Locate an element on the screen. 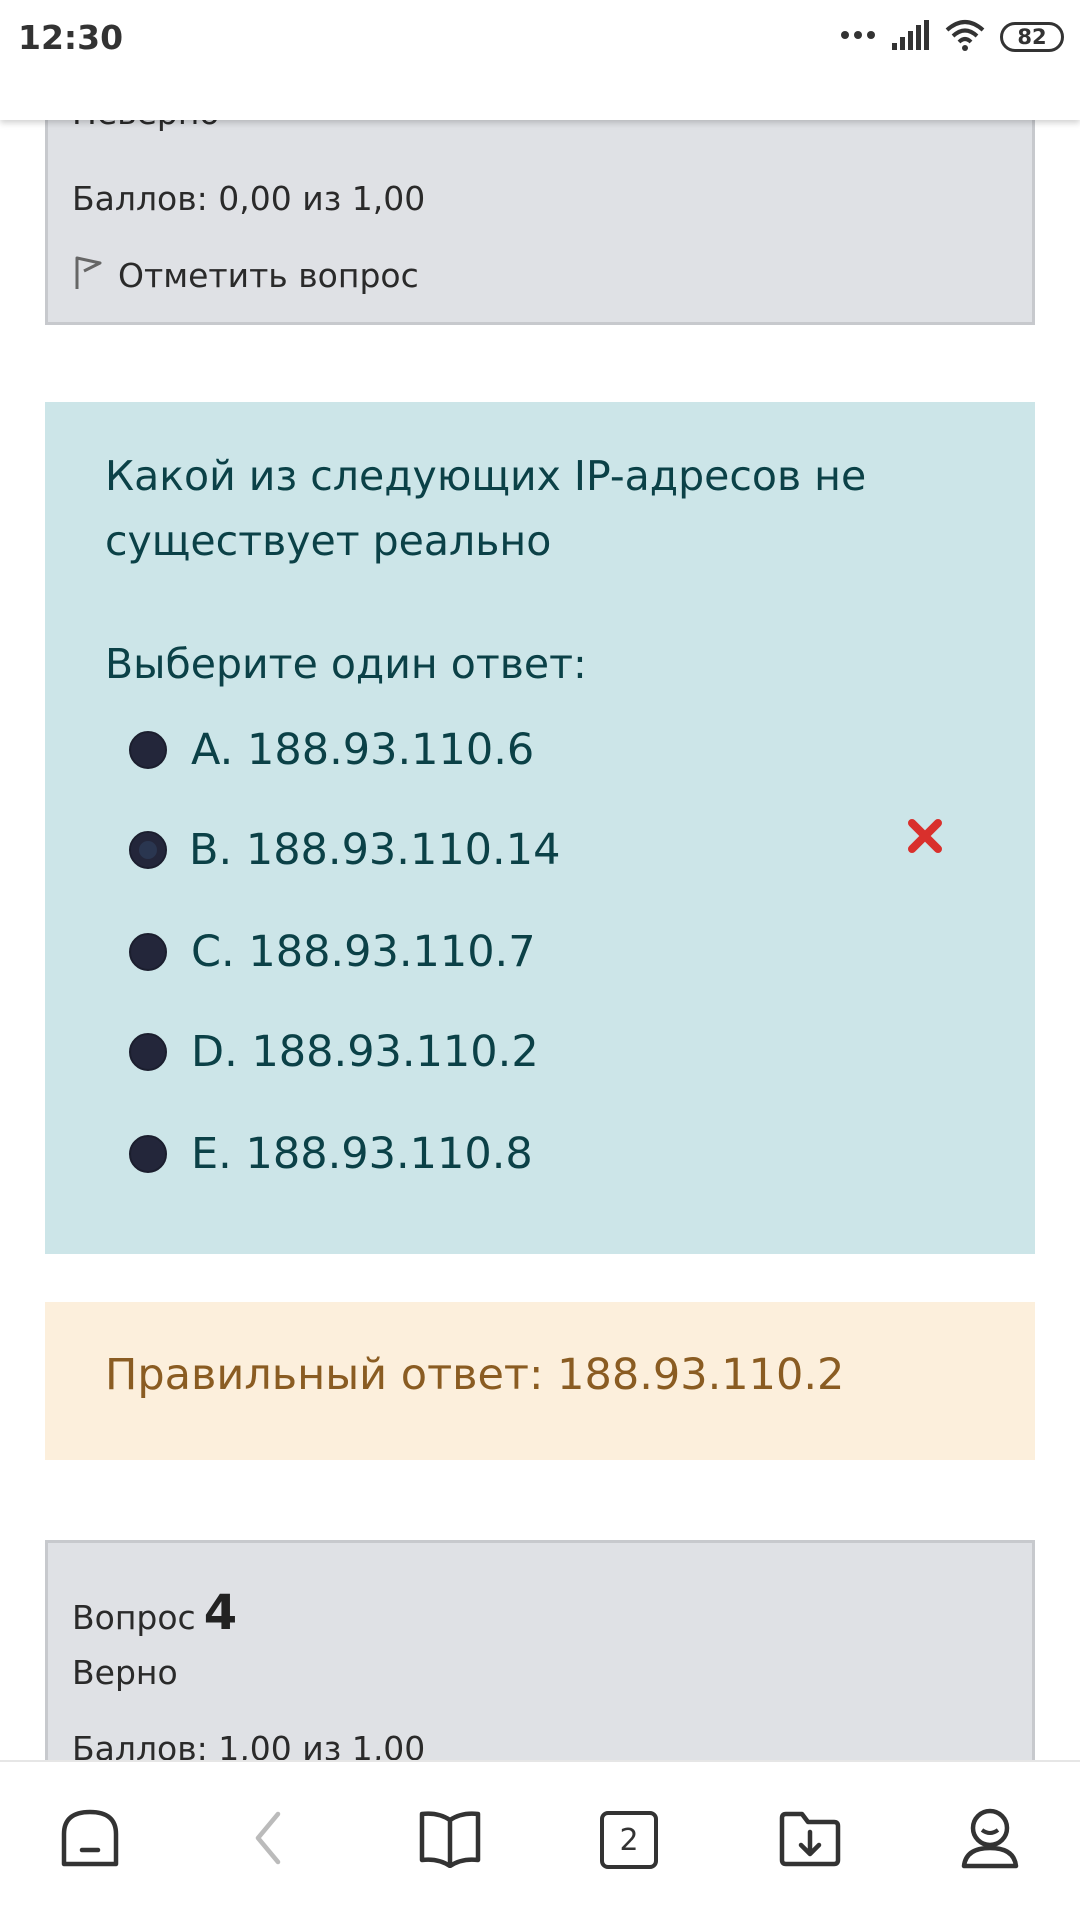 The width and height of the screenshot is (1080, 1920). flag-icon is located at coordinates (88, 275).